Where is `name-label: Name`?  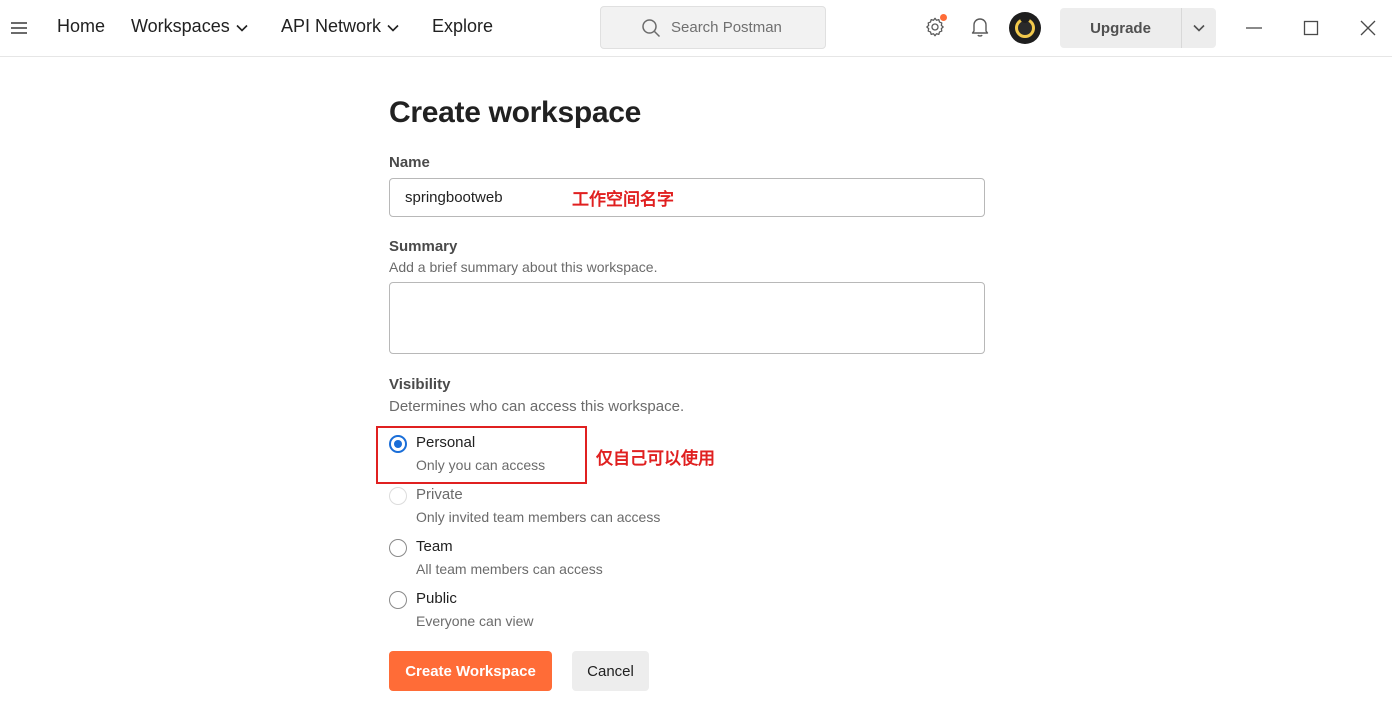
name-label: Name is located at coordinates (409, 162).